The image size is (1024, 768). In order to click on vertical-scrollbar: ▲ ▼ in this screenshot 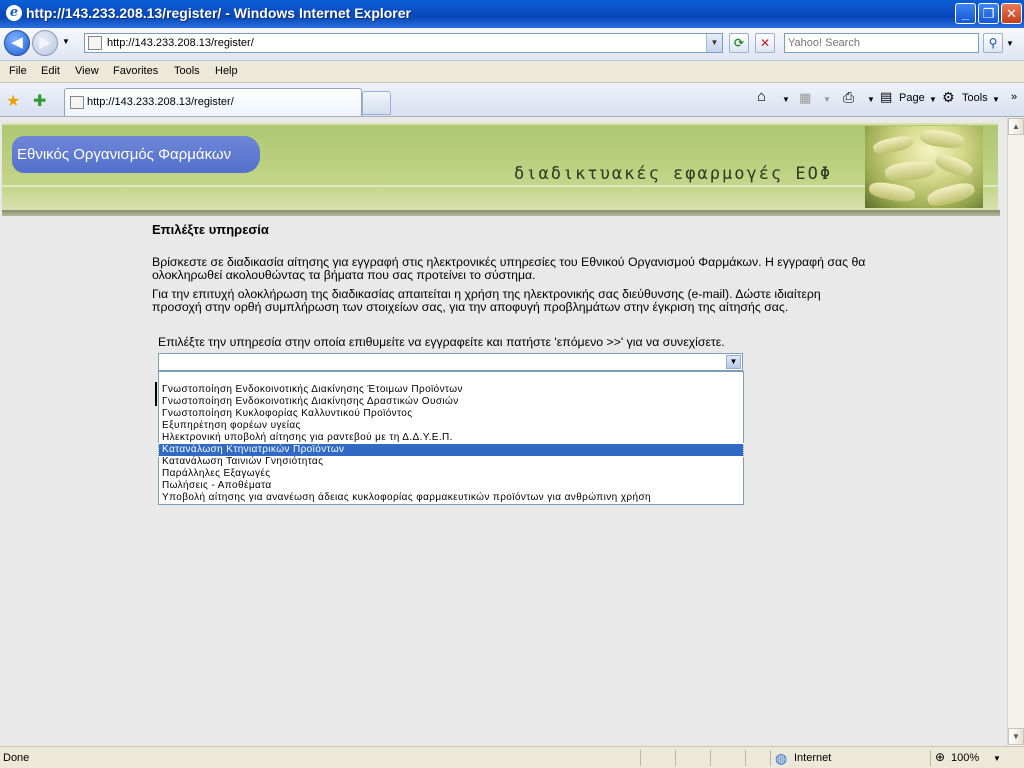, I will do `click(1015, 432)`.